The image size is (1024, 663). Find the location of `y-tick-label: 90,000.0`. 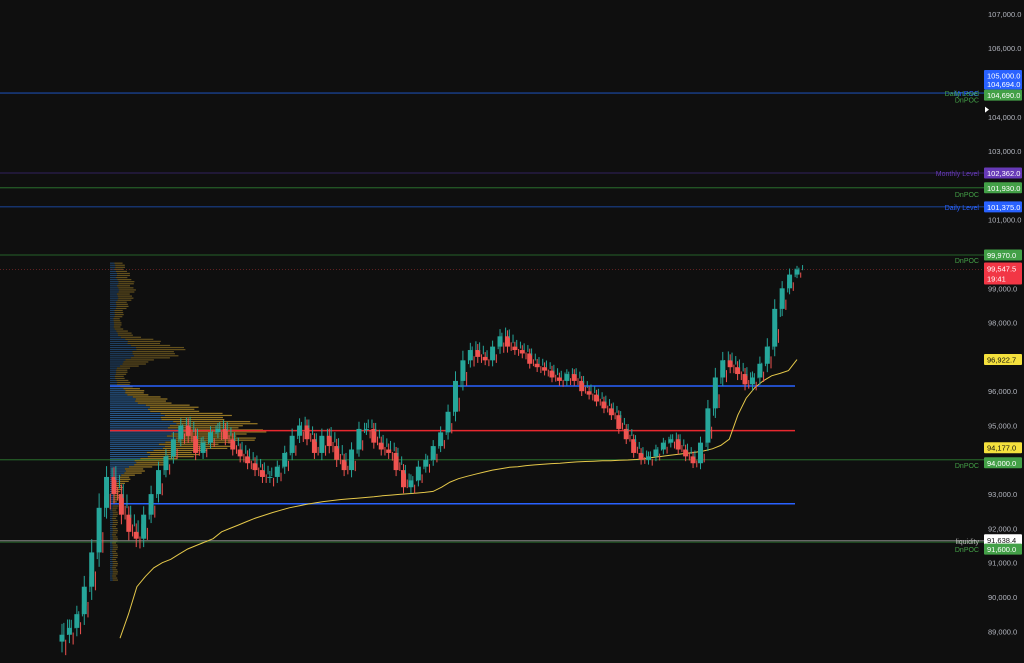

y-tick-label: 90,000.0 is located at coordinates (1002, 597).